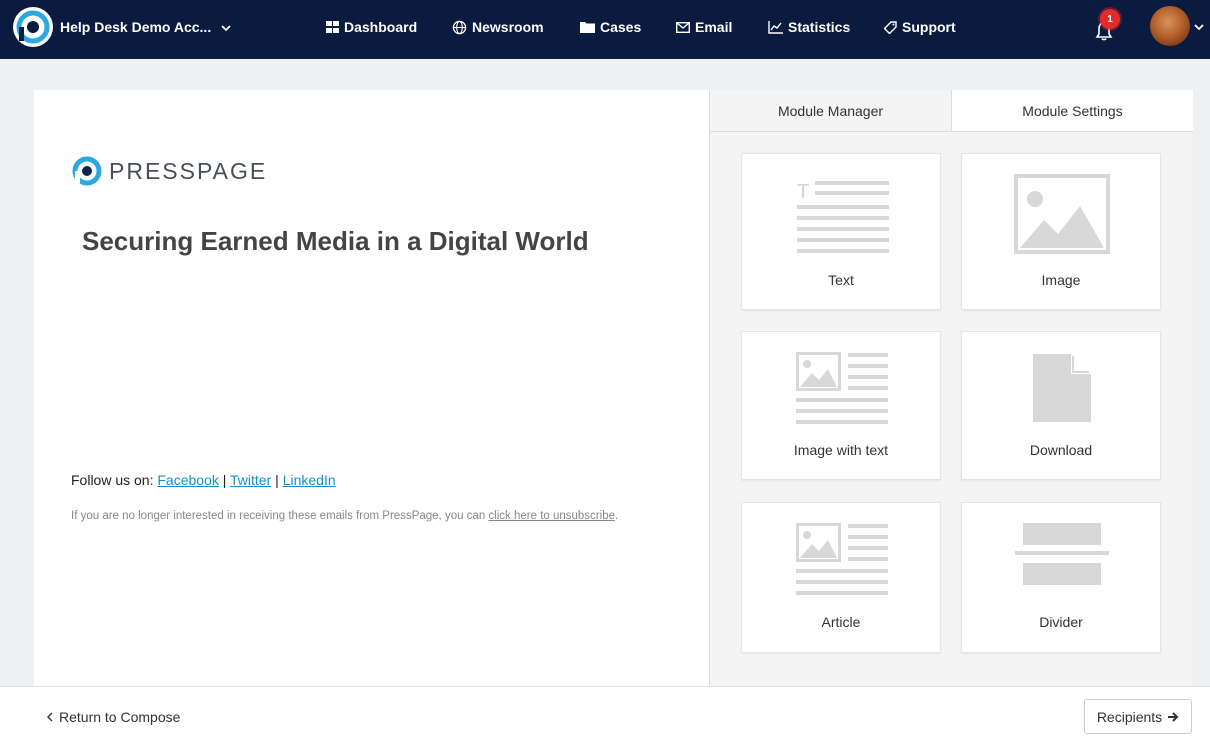 This screenshot has width=1210, height=744. Describe the element at coordinates (188, 170) in the screenshot. I see `brand-name: PRESSPAGE` at that location.